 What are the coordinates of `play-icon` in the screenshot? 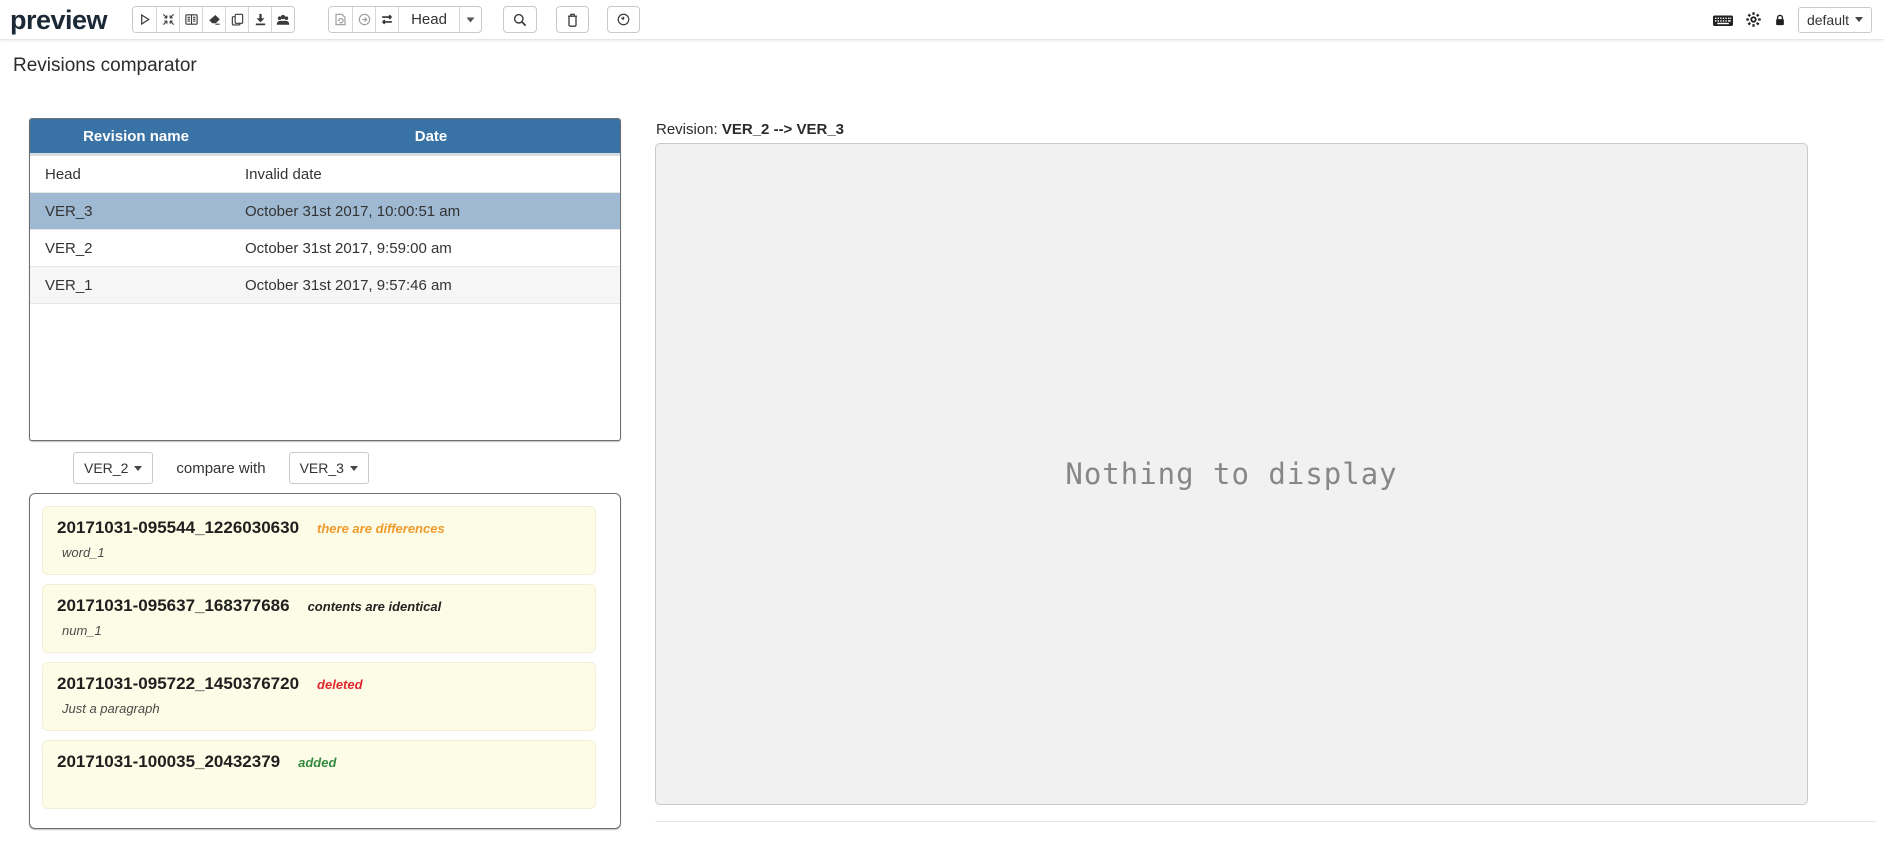 It's located at (145, 19).